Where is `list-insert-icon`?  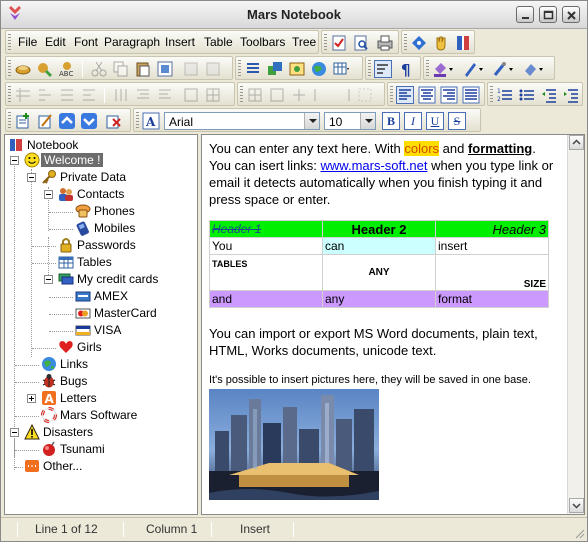
list-insert-icon is located at coordinates (253, 69).